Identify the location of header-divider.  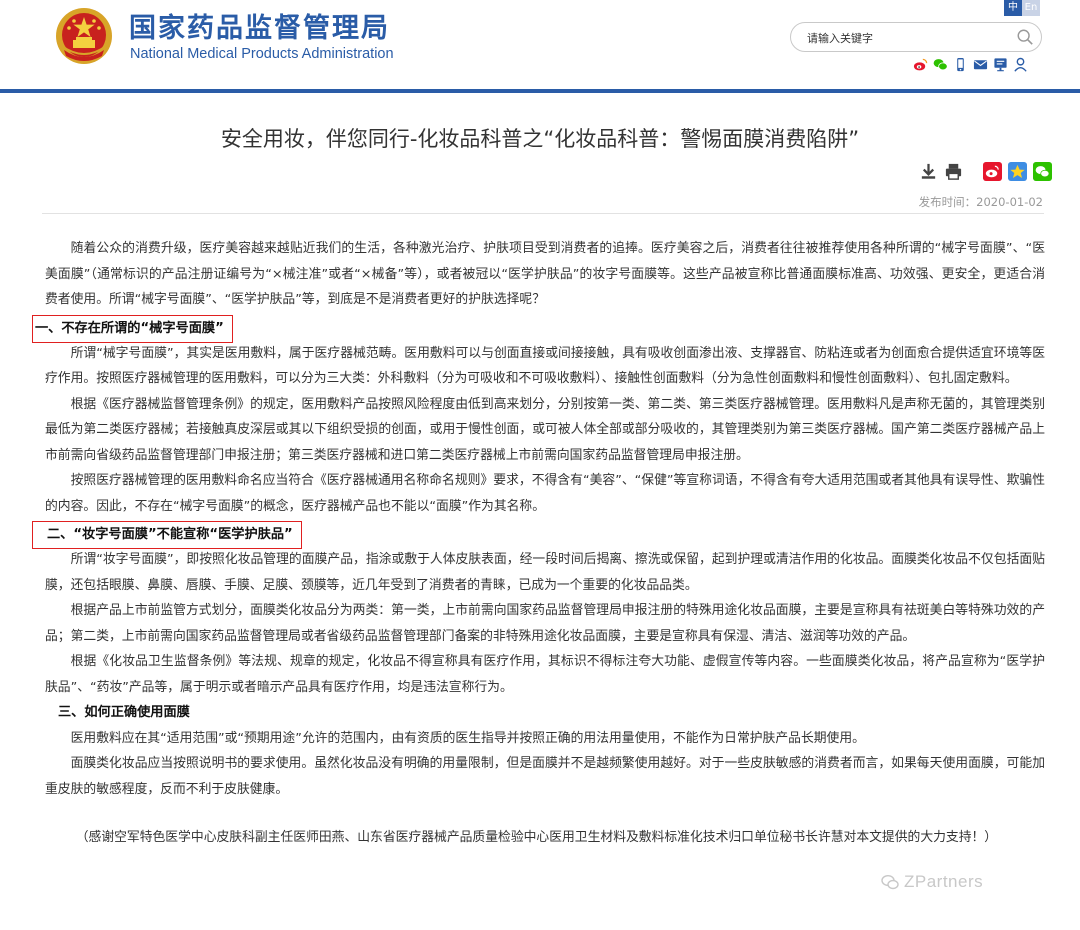
(540, 91).